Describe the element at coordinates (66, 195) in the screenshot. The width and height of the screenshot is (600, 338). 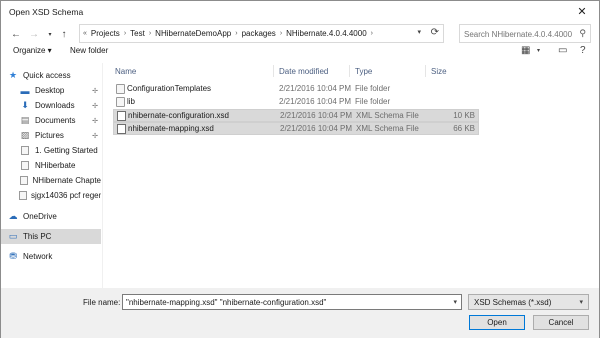
I see `sidebar-item-label: sjgx14036 pcf regen` at that location.